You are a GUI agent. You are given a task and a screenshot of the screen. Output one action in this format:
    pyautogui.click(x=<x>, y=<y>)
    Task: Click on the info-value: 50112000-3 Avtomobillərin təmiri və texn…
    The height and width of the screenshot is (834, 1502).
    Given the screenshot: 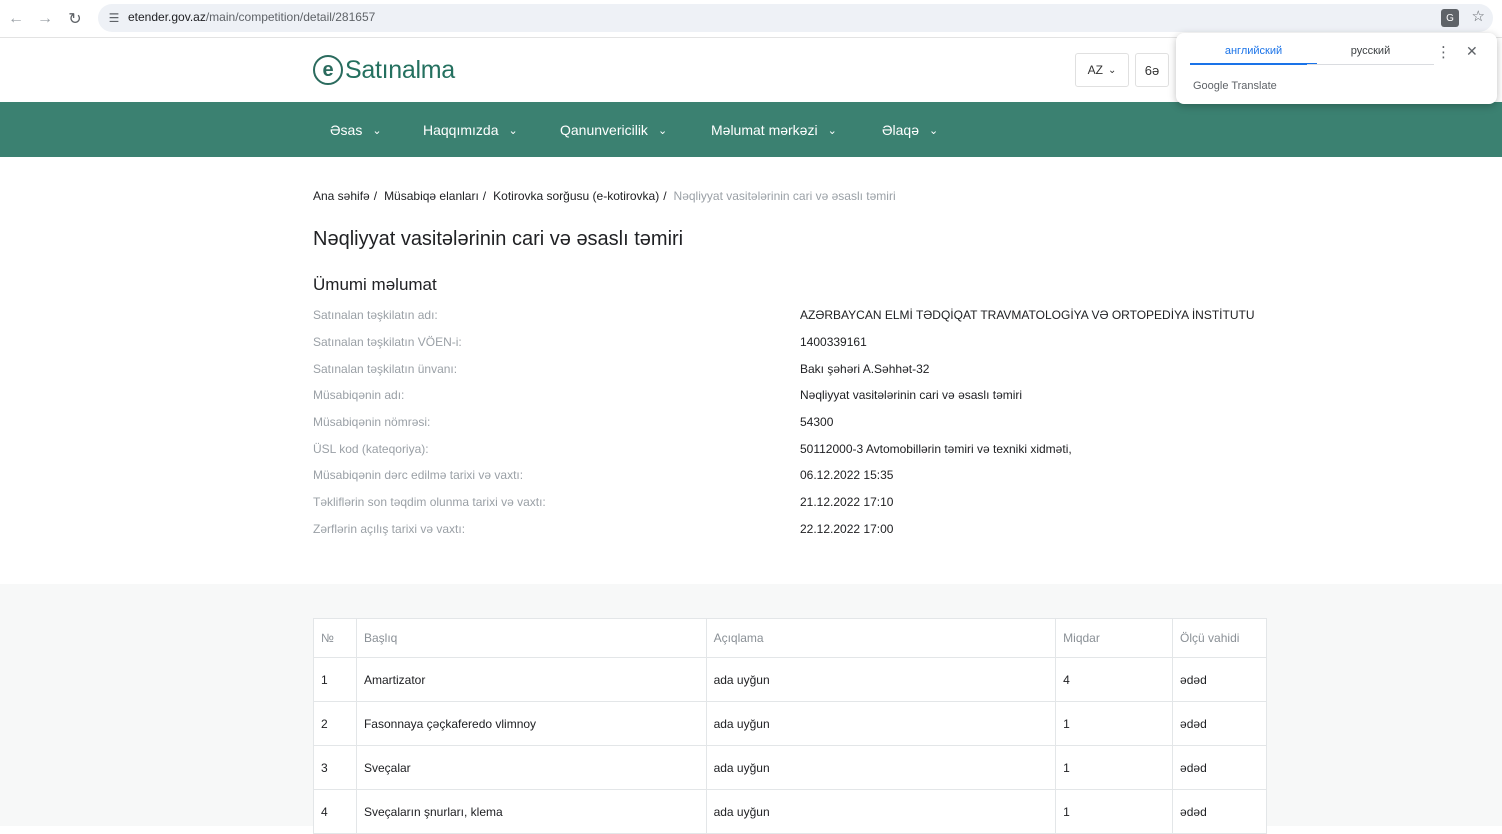 What is the action you would take?
    pyautogui.click(x=936, y=449)
    